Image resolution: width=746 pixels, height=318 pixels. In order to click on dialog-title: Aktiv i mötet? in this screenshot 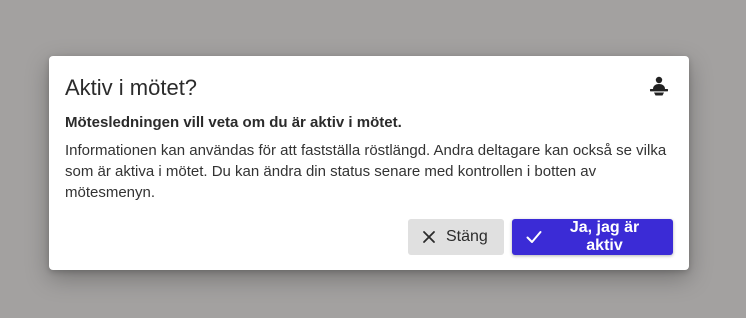, I will do `click(131, 87)`.